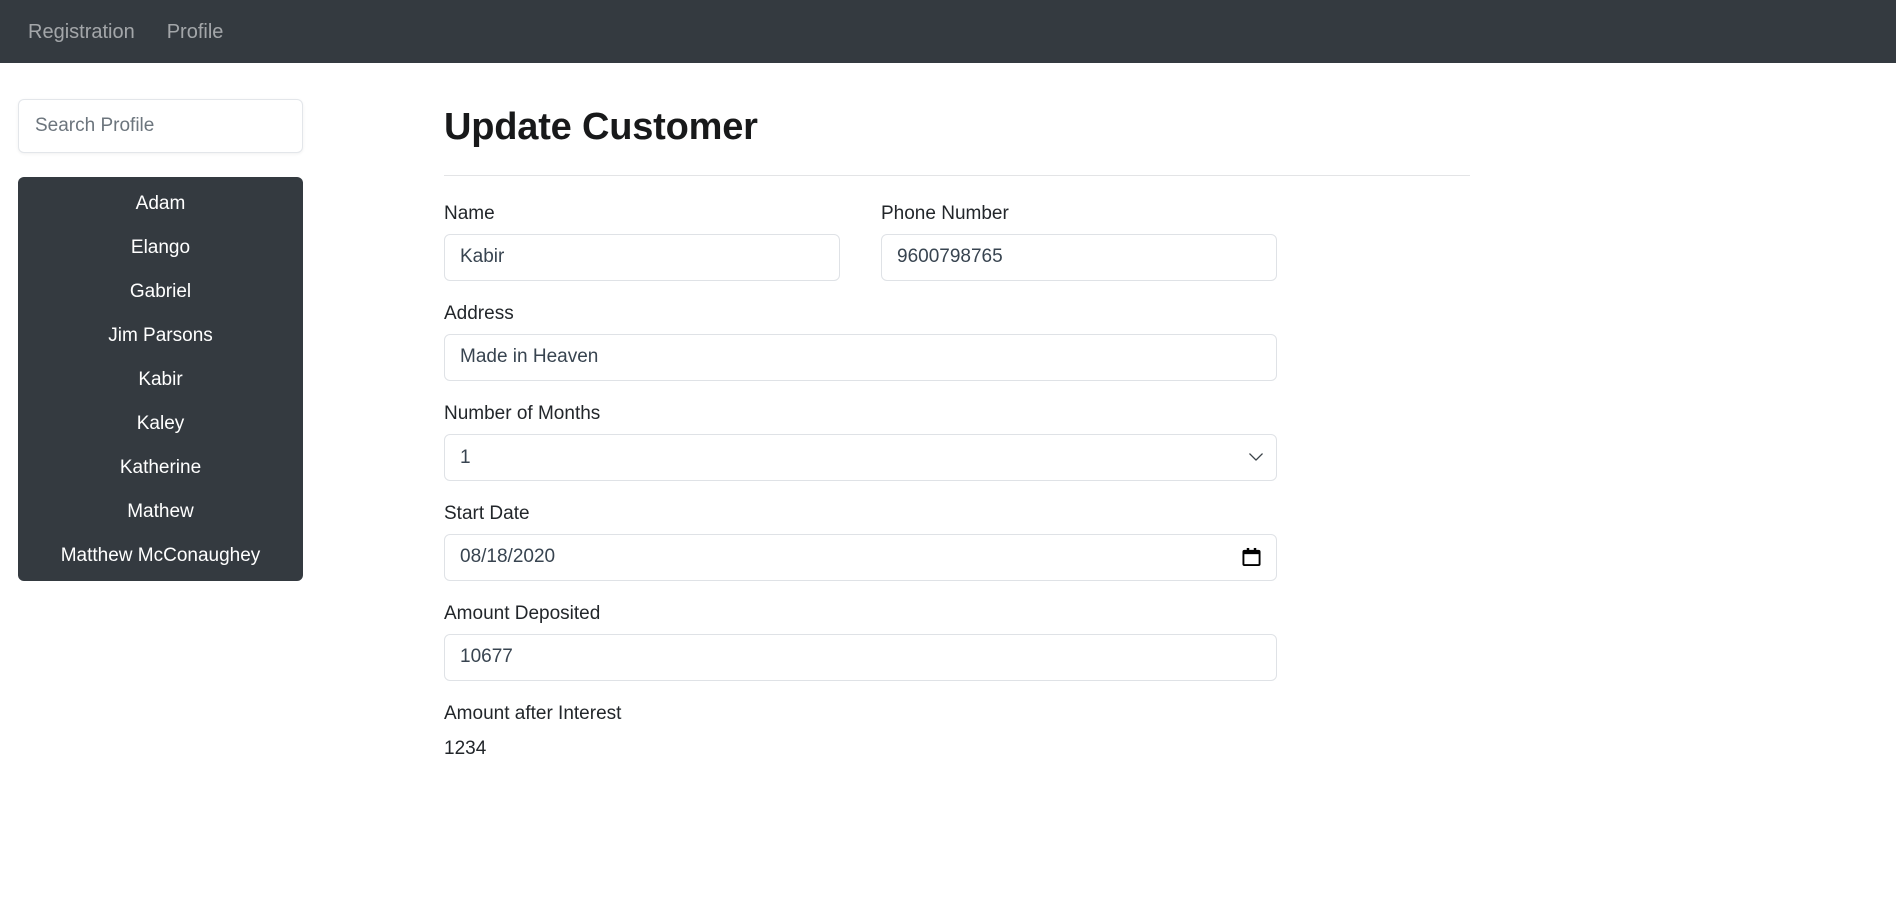 The height and width of the screenshot is (912, 1896). What do you see at coordinates (957, 175) in the screenshot?
I see `title-divider` at bounding box center [957, 175].